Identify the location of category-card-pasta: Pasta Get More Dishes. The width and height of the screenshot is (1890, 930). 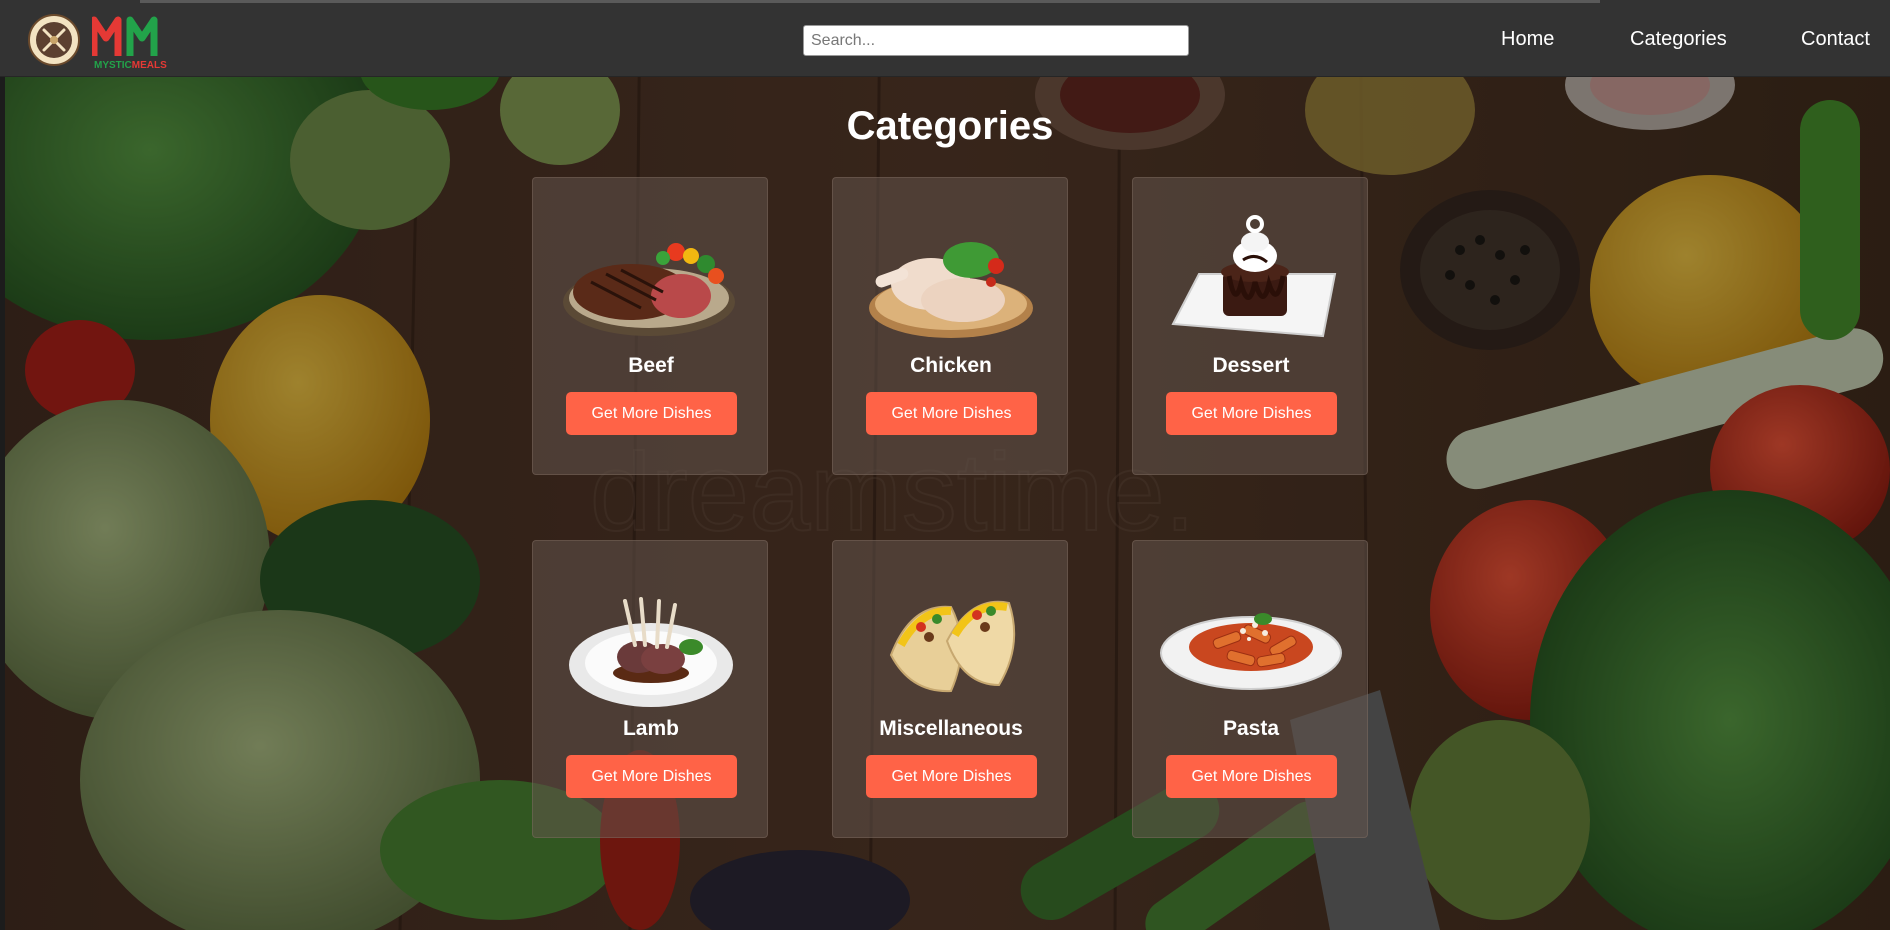
(1250, 689).